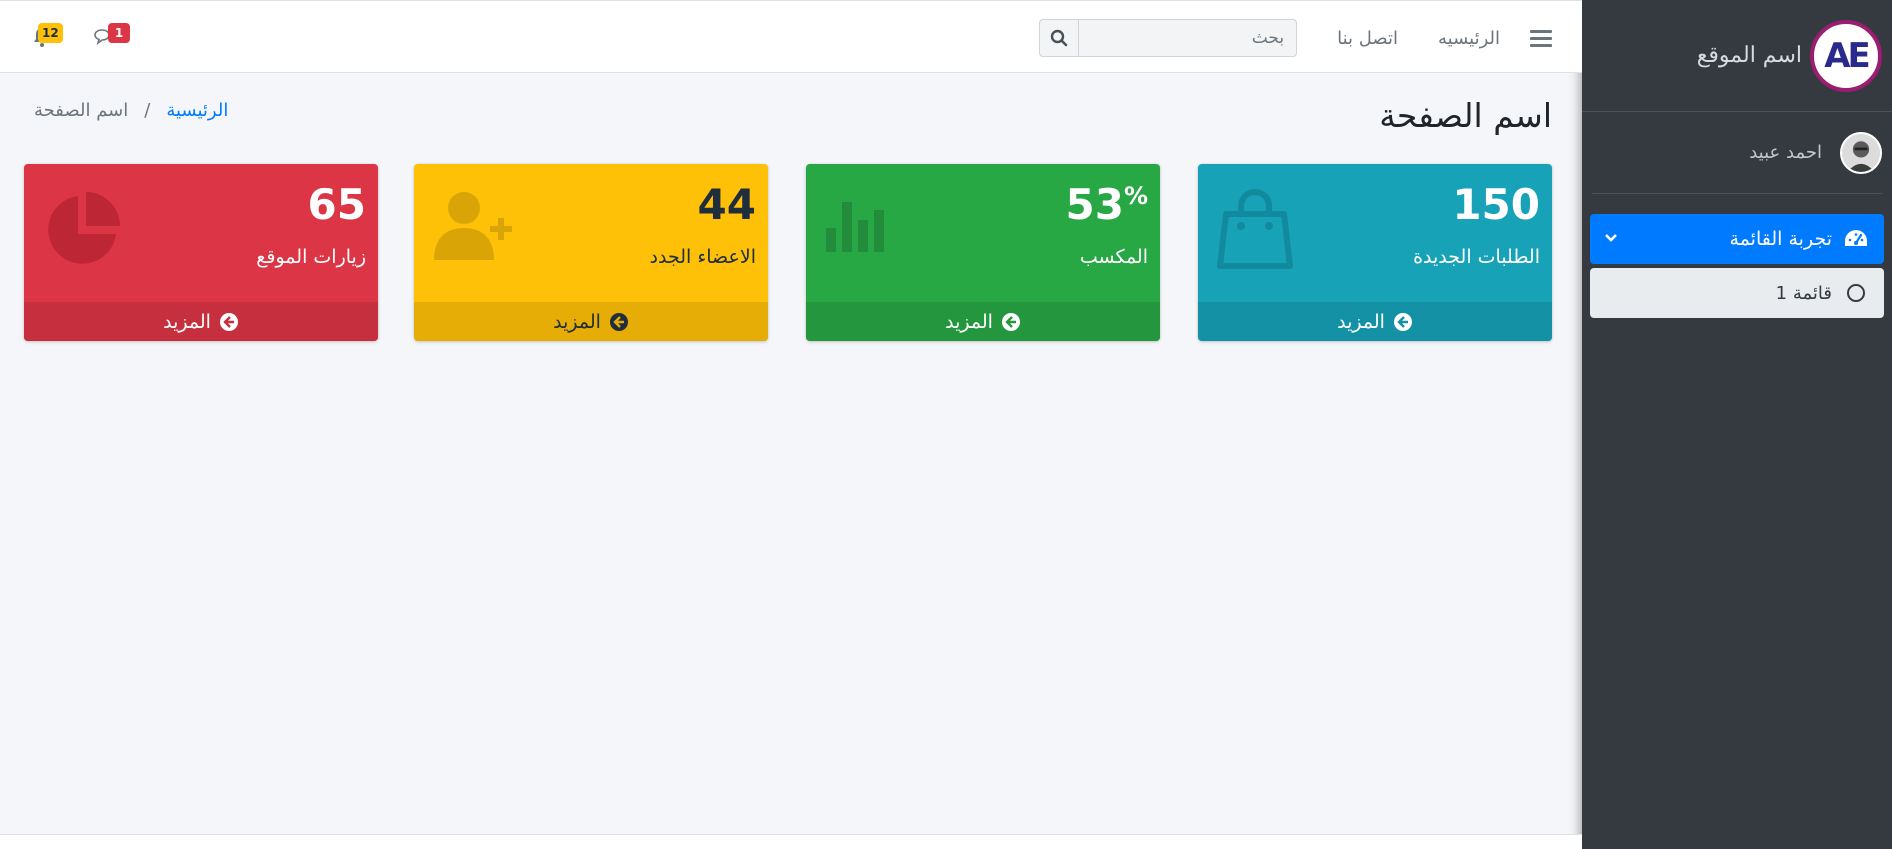  I want to click on stat-box-profit: 53% المكسب المزيد, so click(983, 252).